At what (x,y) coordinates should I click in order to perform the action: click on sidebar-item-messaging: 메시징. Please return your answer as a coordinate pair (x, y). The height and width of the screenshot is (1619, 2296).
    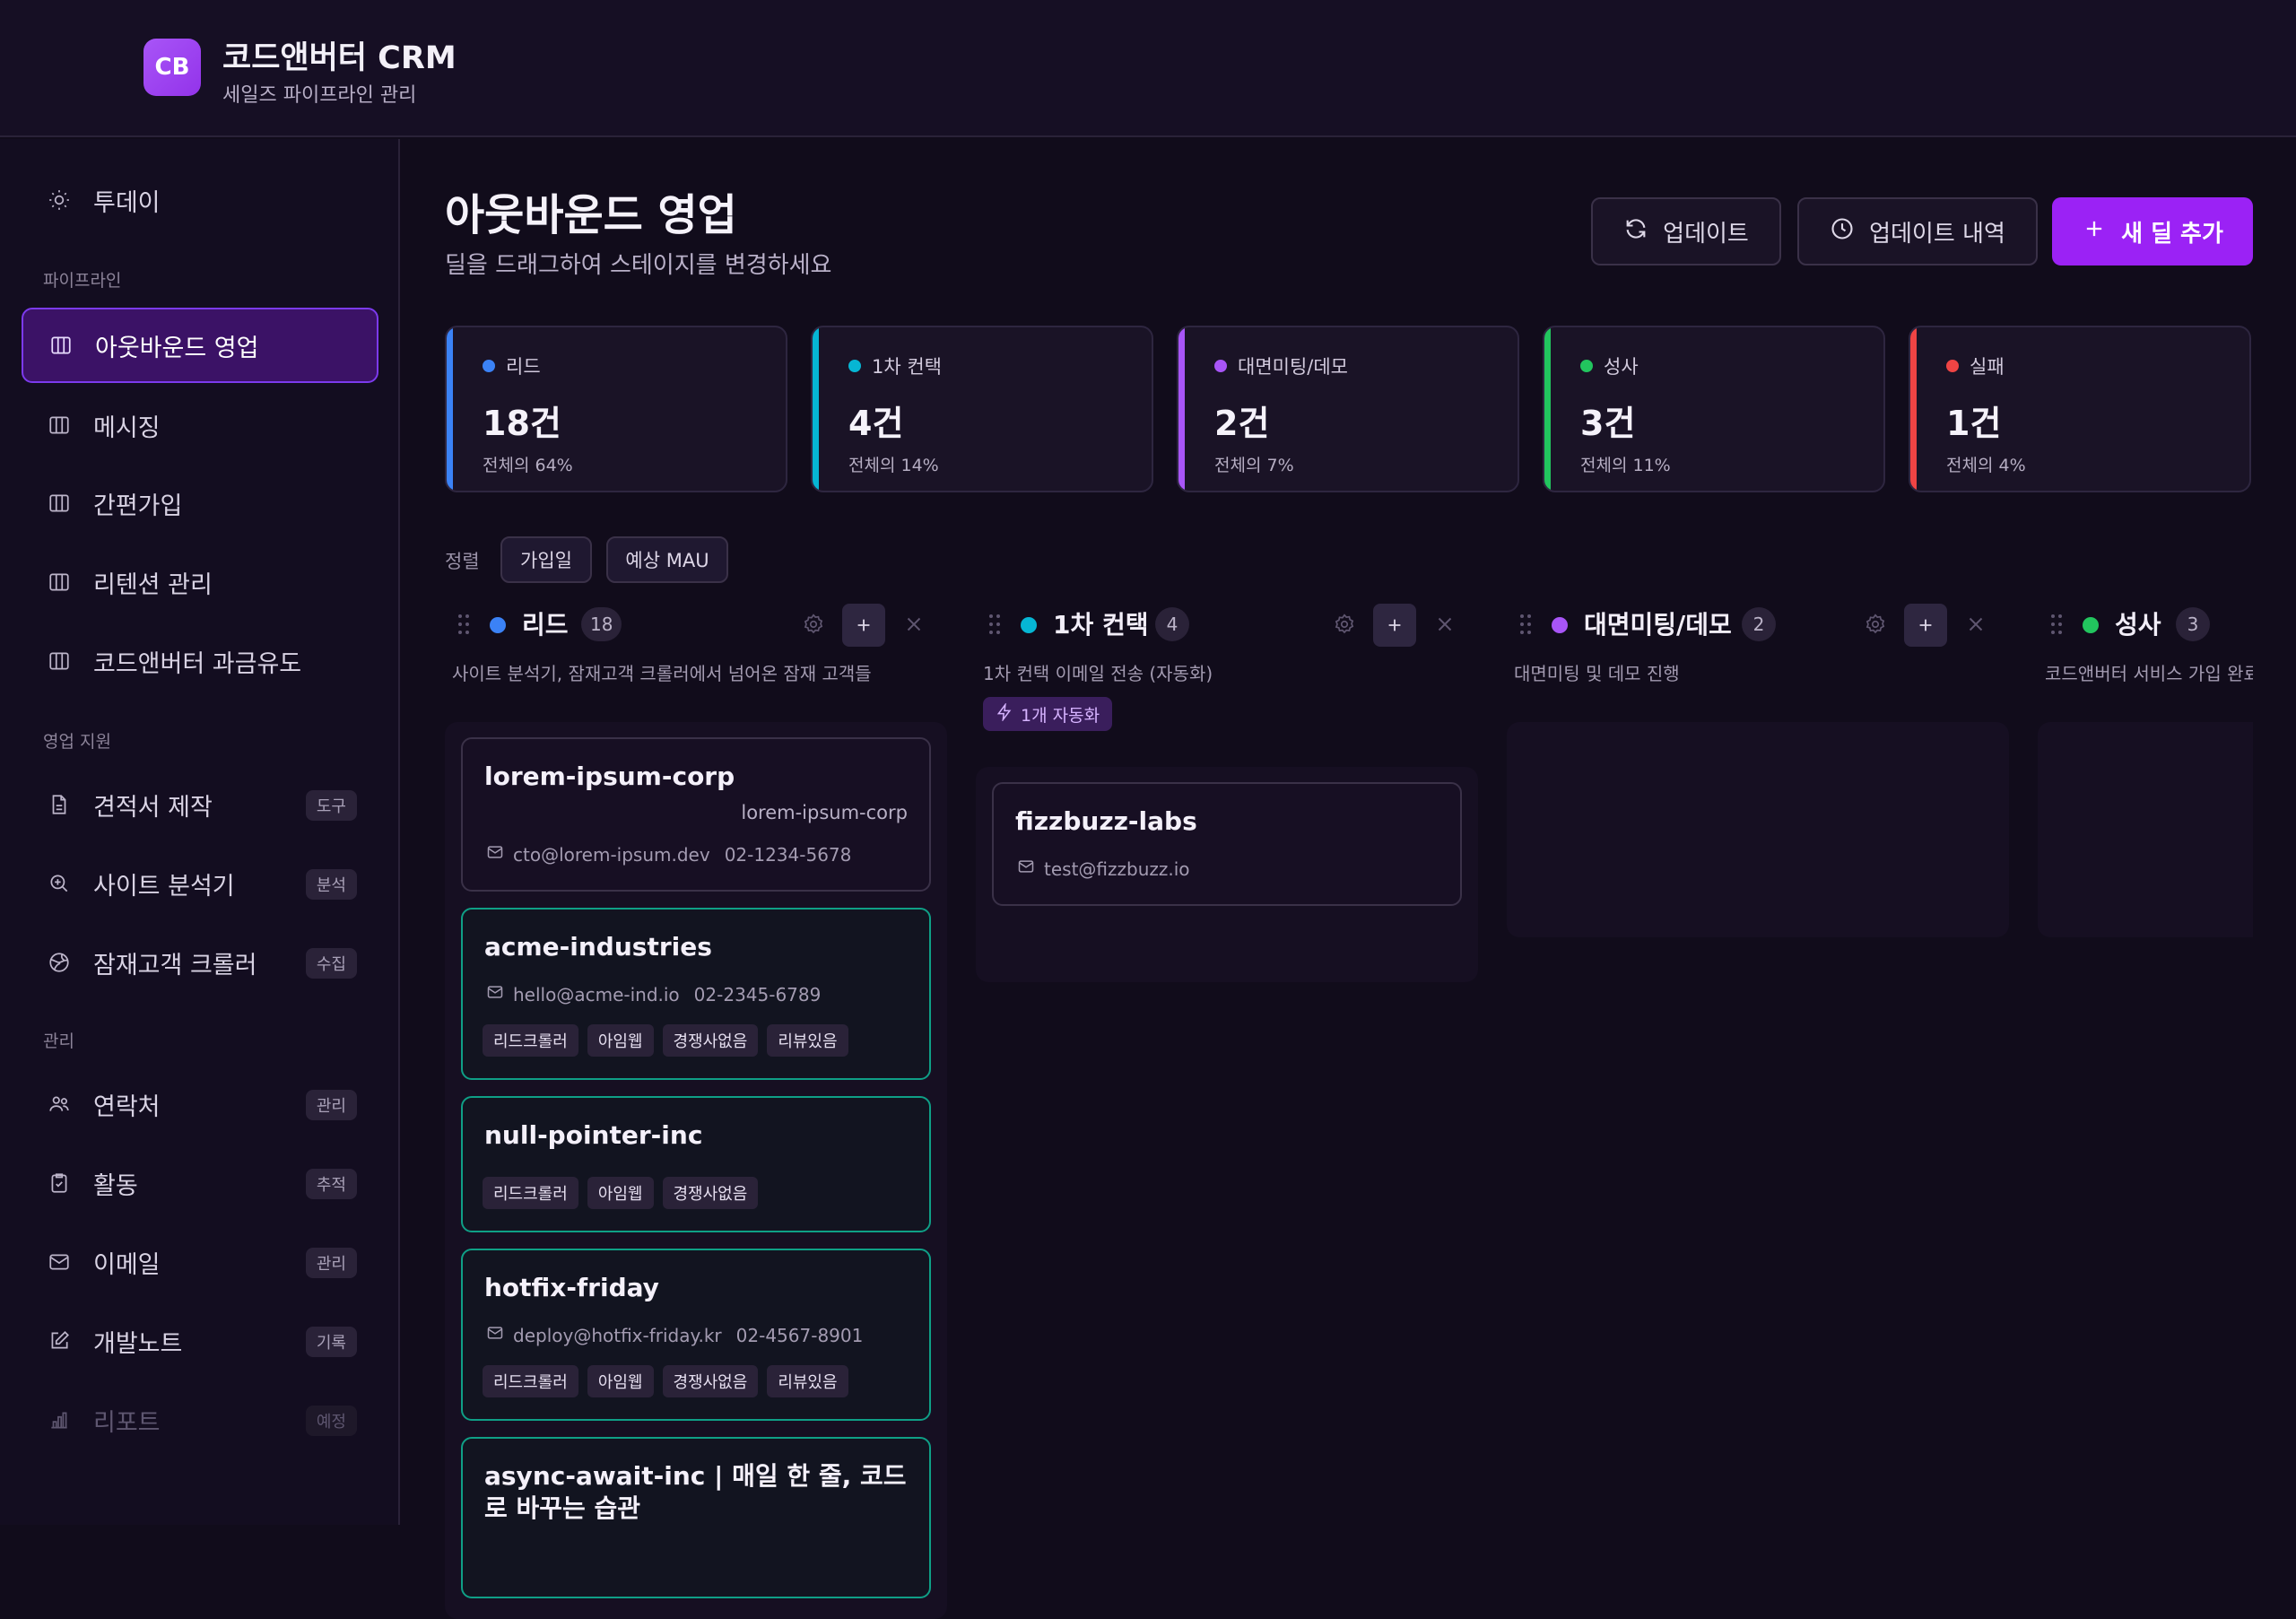
    Looking at the image, I should click on (200, 425).